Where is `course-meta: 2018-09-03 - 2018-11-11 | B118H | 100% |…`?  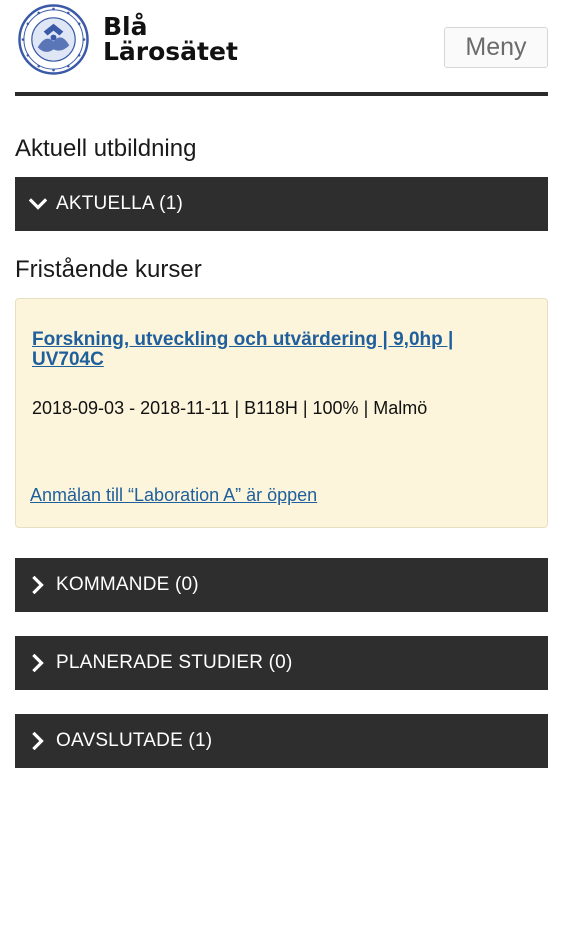 course-meta: 2018-09-03 - 2018-11-11 | B118H | 100% |… is located at coordinates (230, 408).